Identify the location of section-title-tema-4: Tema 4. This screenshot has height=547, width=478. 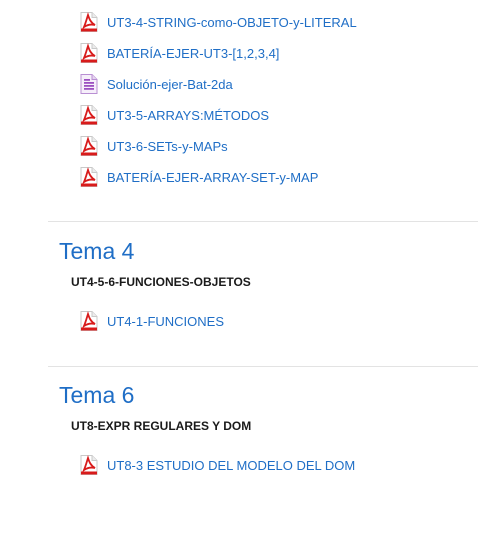
(96, 251).